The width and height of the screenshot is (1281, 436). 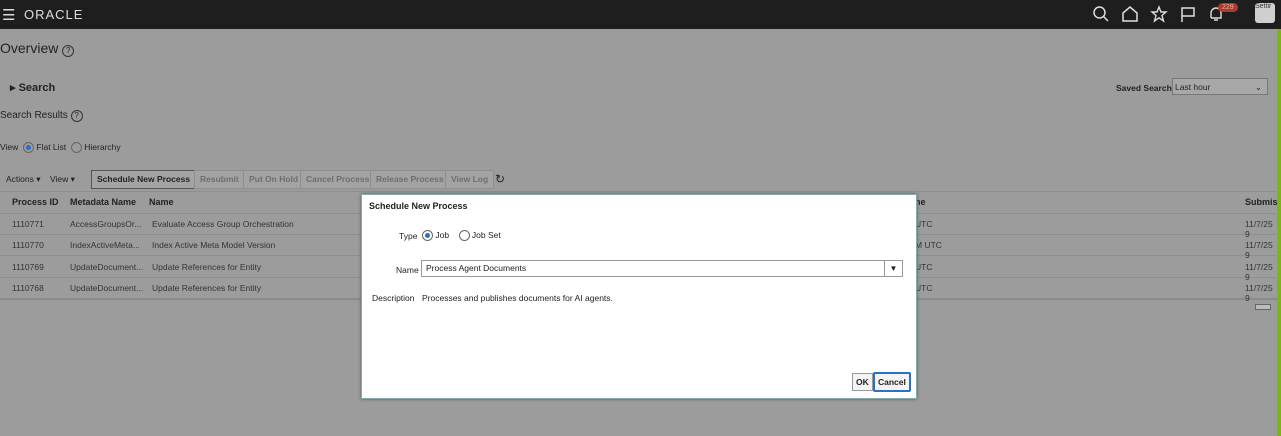 I want to click on schedule-new-process-button: Schedule New Process, so click(x=144, y=179).